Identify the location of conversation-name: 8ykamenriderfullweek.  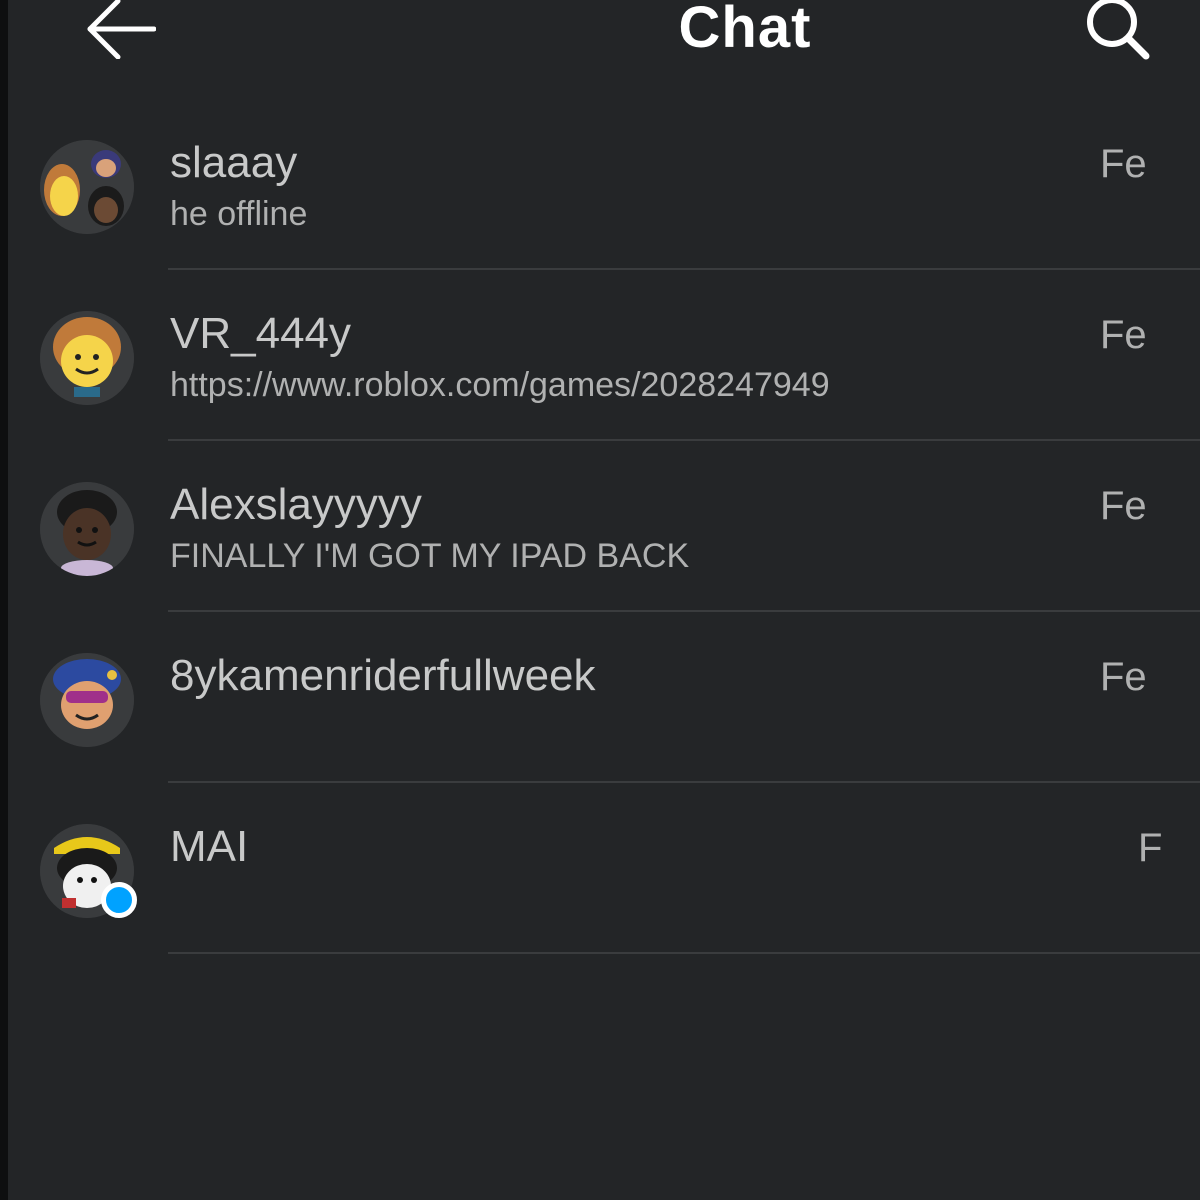
(383, 675).